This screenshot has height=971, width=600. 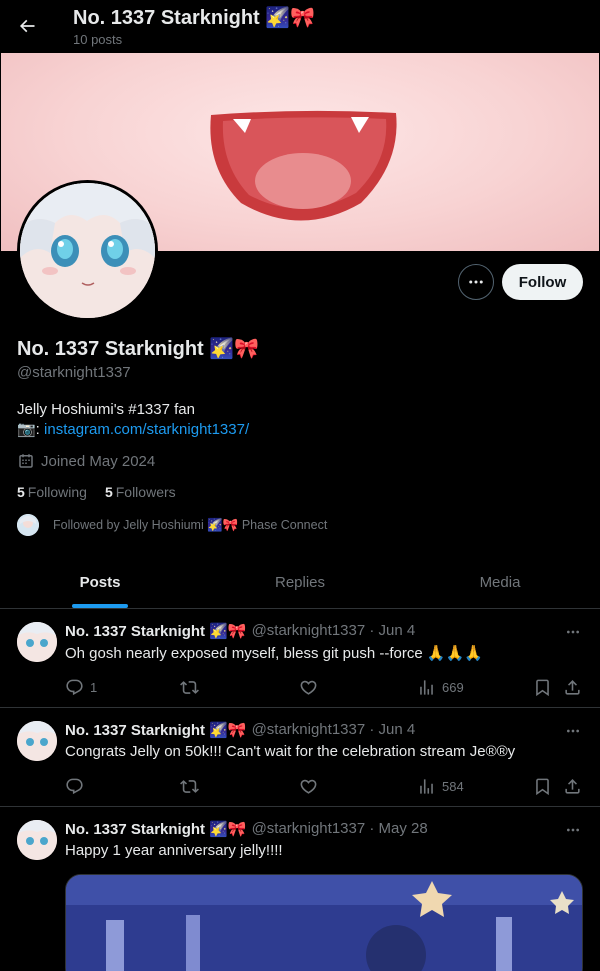 I want to click on views-count: 669, so click(x=453, y=687).